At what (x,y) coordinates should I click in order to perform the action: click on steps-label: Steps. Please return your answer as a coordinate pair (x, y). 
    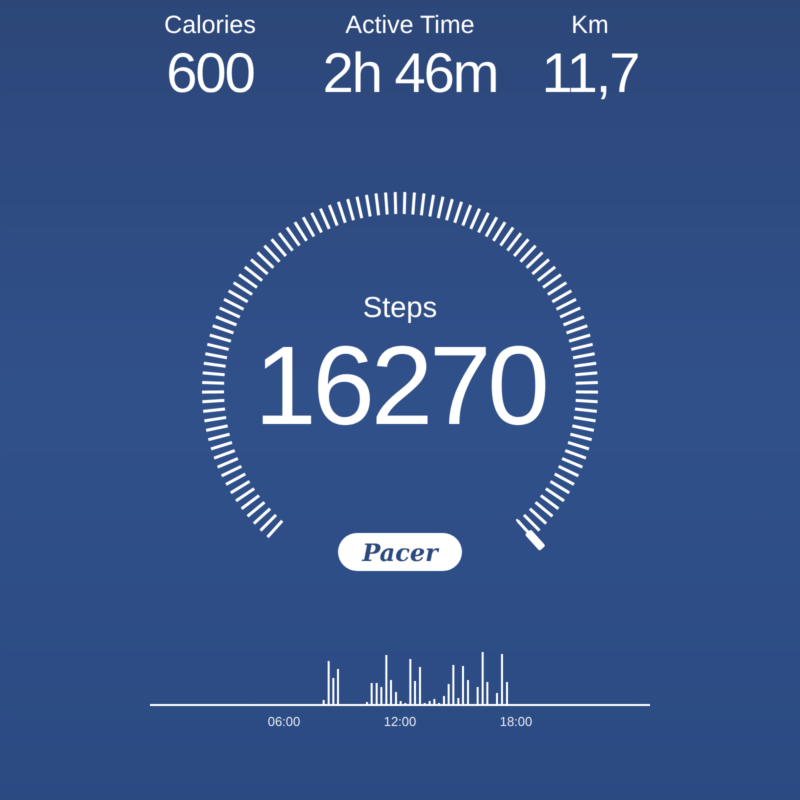
    Looking at the image, I should click on (400, 308).